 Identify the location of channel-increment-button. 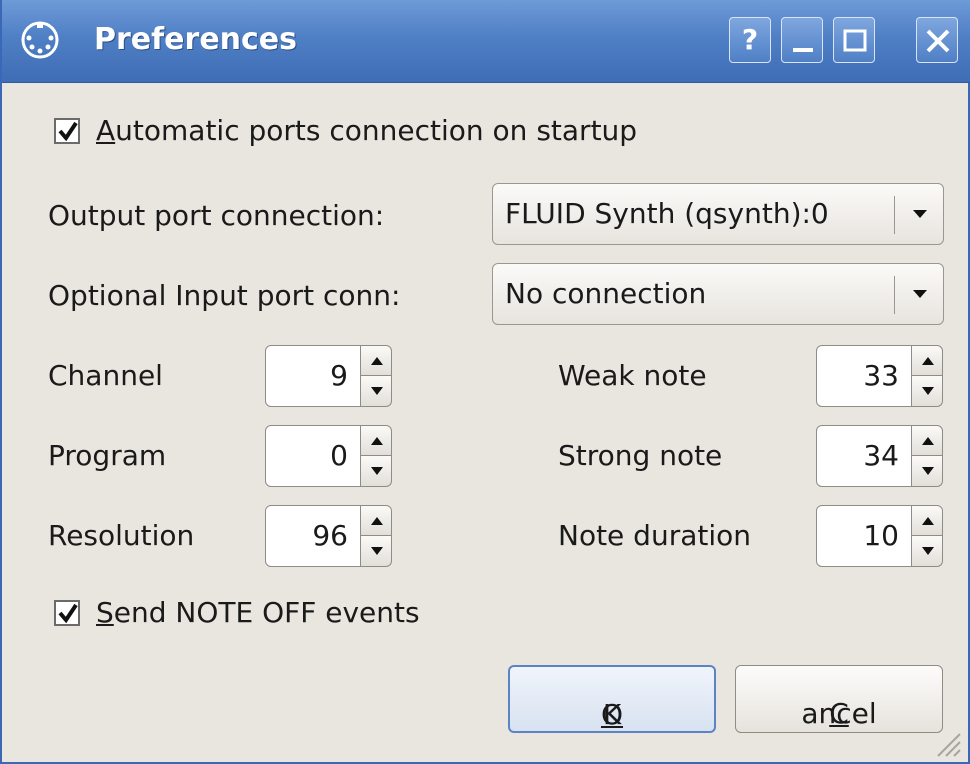
(376, 360).